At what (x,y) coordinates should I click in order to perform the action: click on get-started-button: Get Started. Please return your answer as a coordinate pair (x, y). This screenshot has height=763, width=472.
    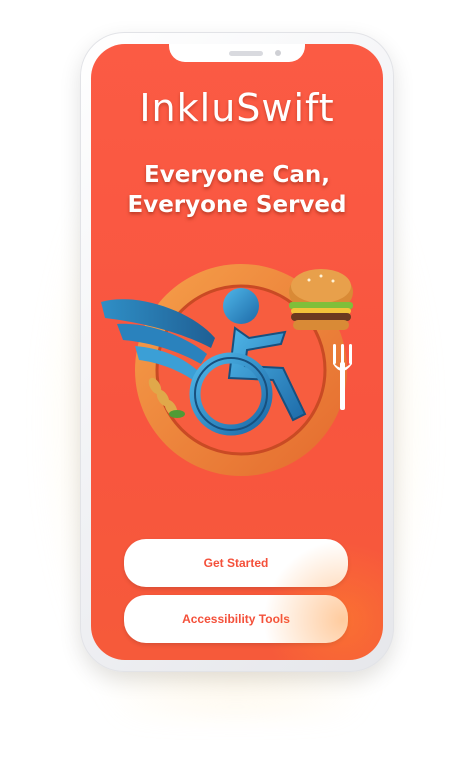
    Looking at the image, I should click on (236, 563).